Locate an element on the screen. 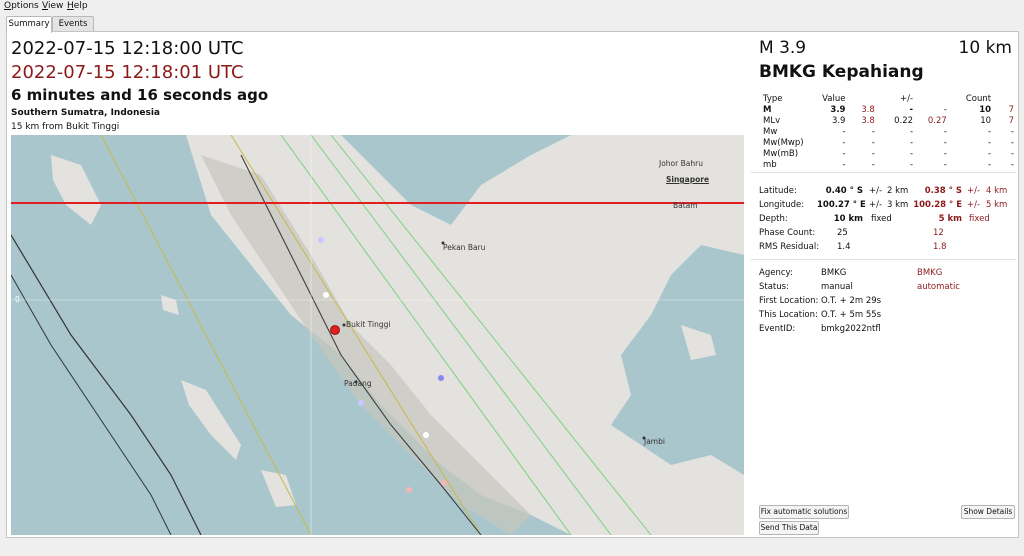 This screenshot has width=1024, height=556. fix-automatic-button: Fix automatic solutions is located at coordinates (804, 512).